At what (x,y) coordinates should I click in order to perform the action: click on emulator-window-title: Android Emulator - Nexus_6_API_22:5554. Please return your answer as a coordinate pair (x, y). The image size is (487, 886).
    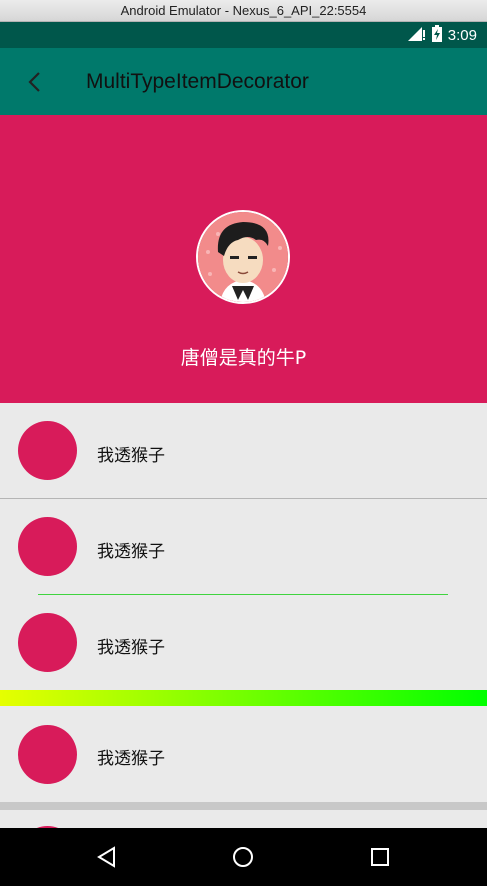
    Looking at the image, I should click on (243, 11).